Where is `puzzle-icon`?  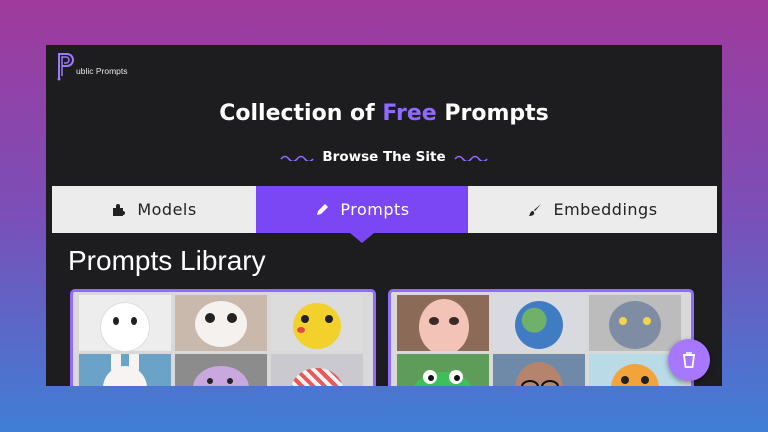 puzzle-icon is located at coordinates (119, 209).